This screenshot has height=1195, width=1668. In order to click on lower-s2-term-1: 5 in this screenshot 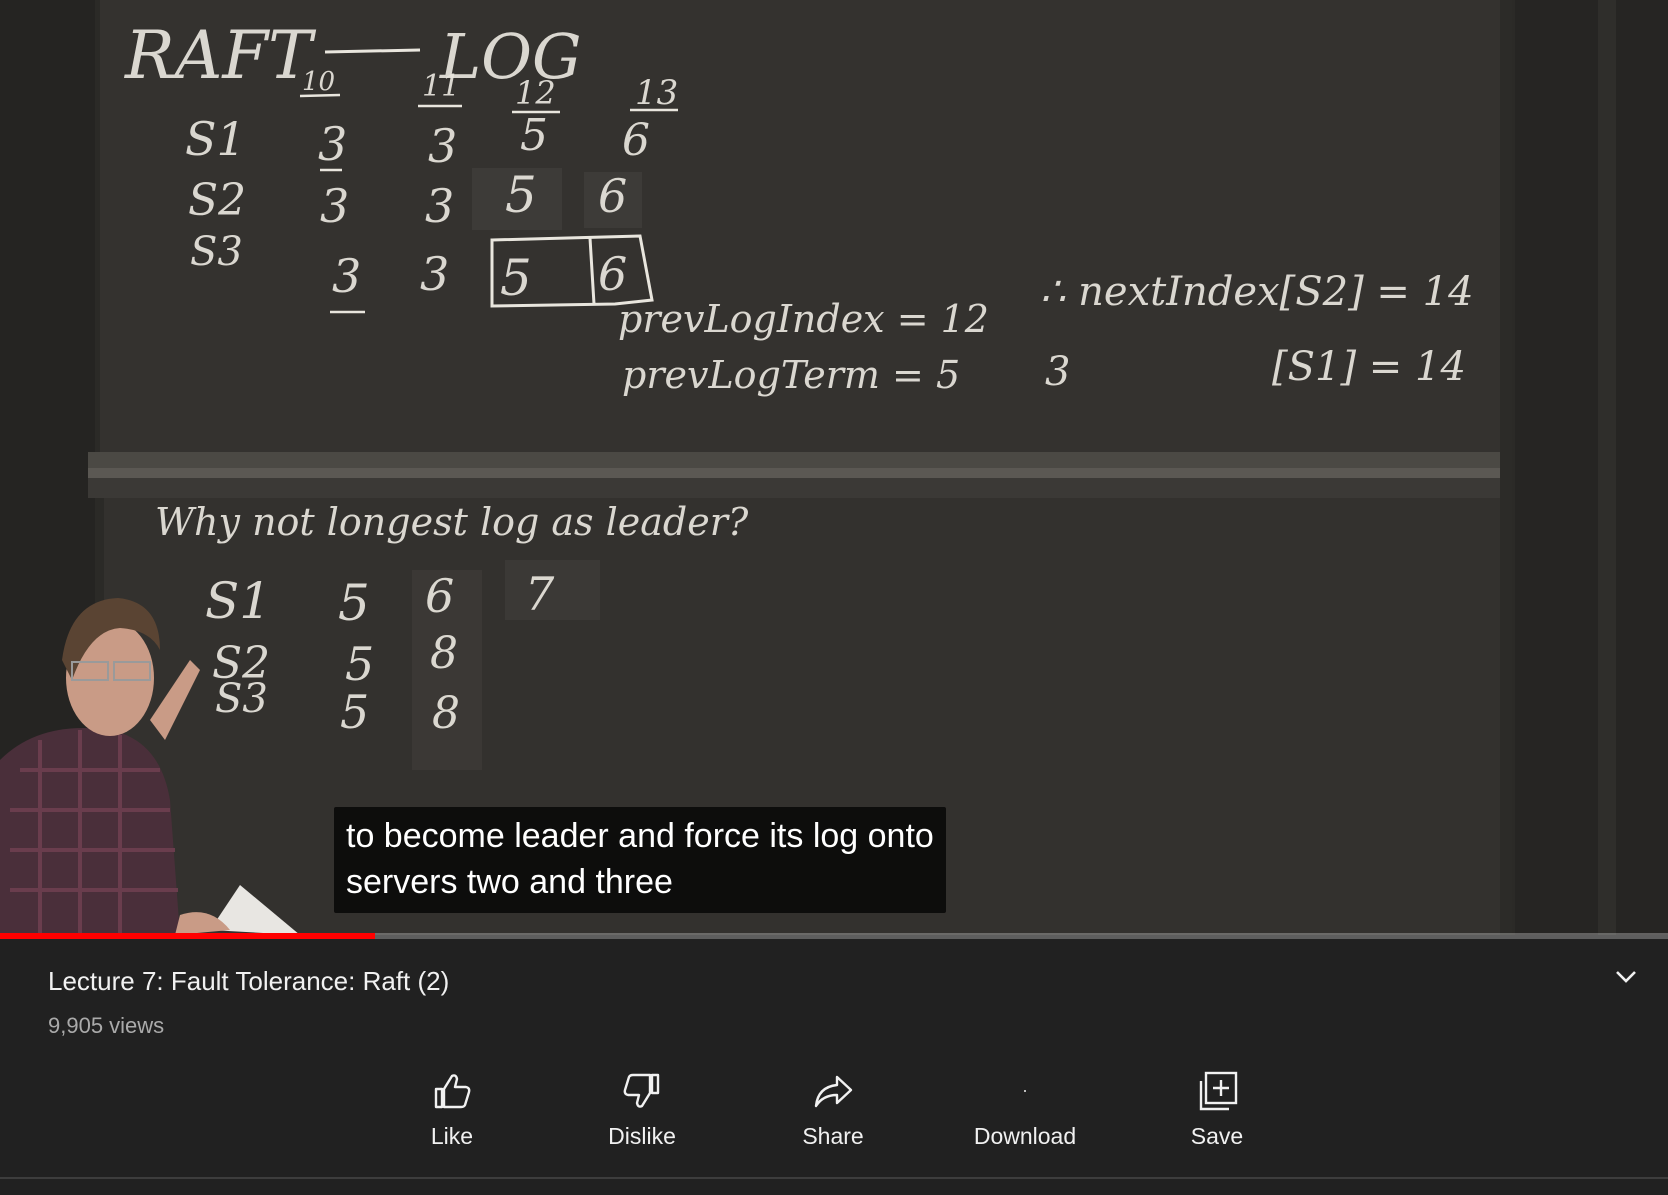, I will do `click(359, 664)`.